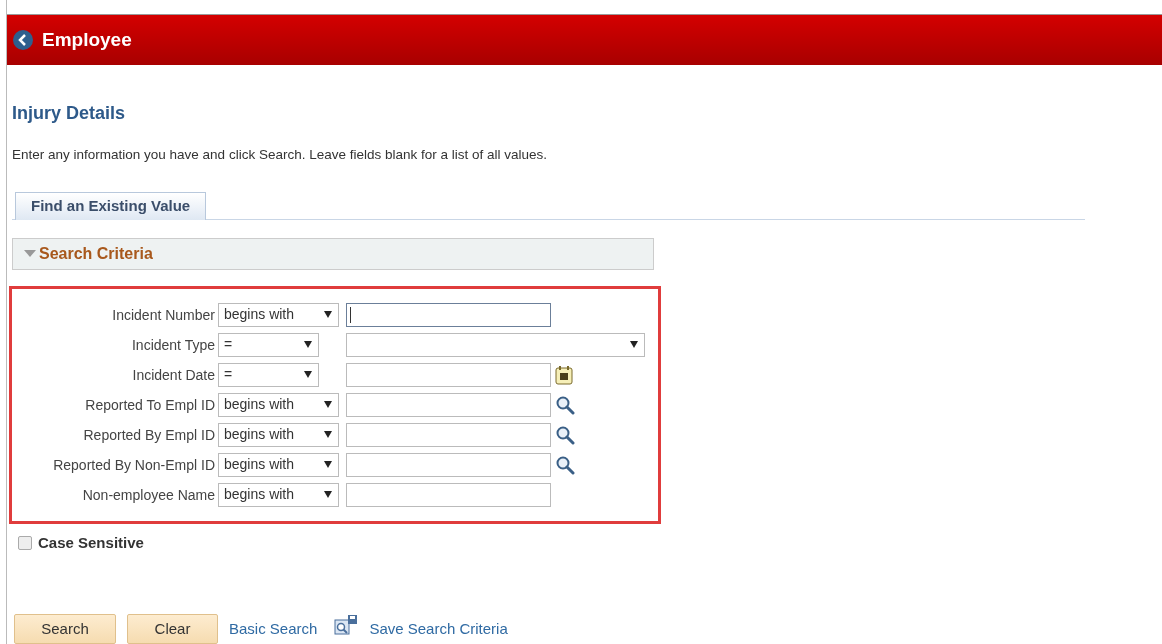 The image size is (1162, 644). What do you see at coordinates (25, 542) in the screenshot?
I see `checkbox` at bounding box center [25, 542].